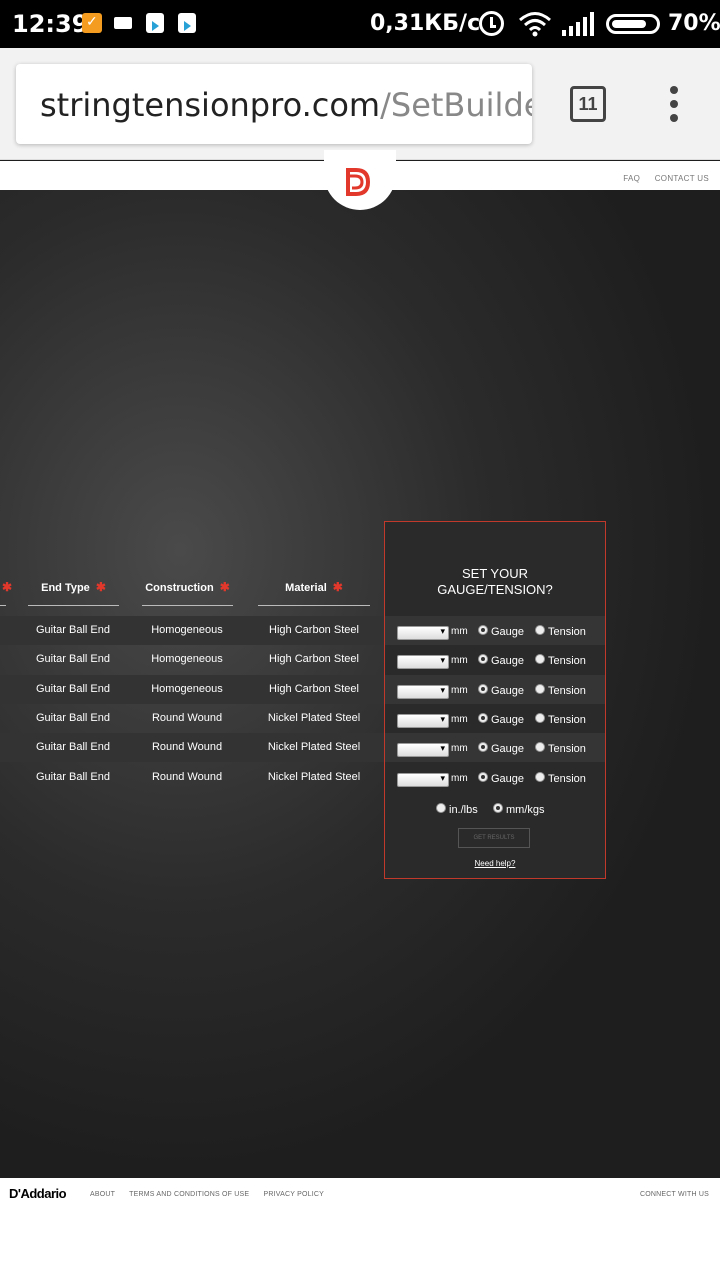 The width and height of the screenshot is (720, 1280). Describe the element at coordinates (633, 24) in the screenshot. I see `battery-icon` at that location.